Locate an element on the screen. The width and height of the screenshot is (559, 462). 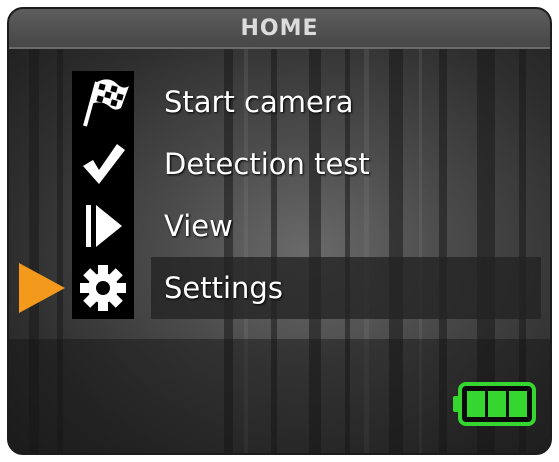
menu-item-label: View is located at coordinates (198, 226).